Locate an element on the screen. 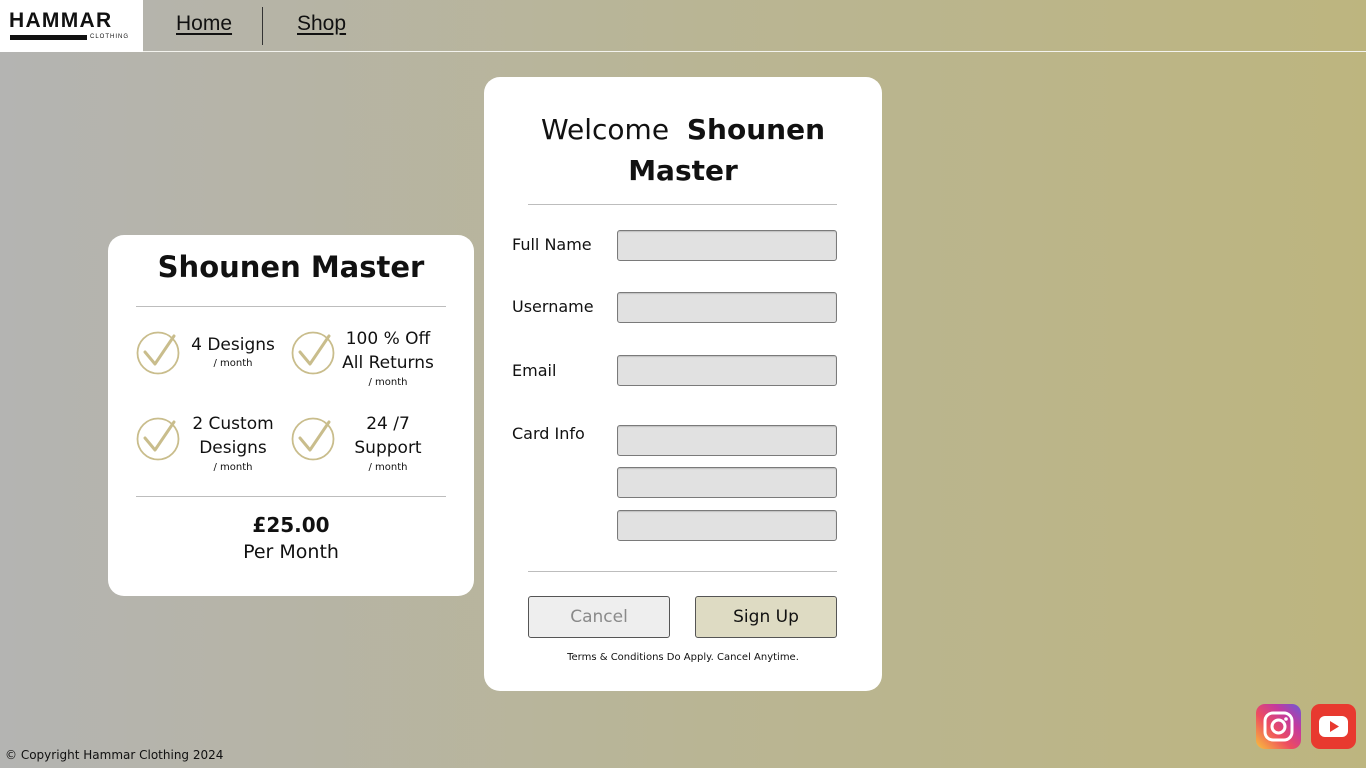 The width and height of the screenshot is (1366, 768). card-cvc-input is located at coordinates (727, 525).